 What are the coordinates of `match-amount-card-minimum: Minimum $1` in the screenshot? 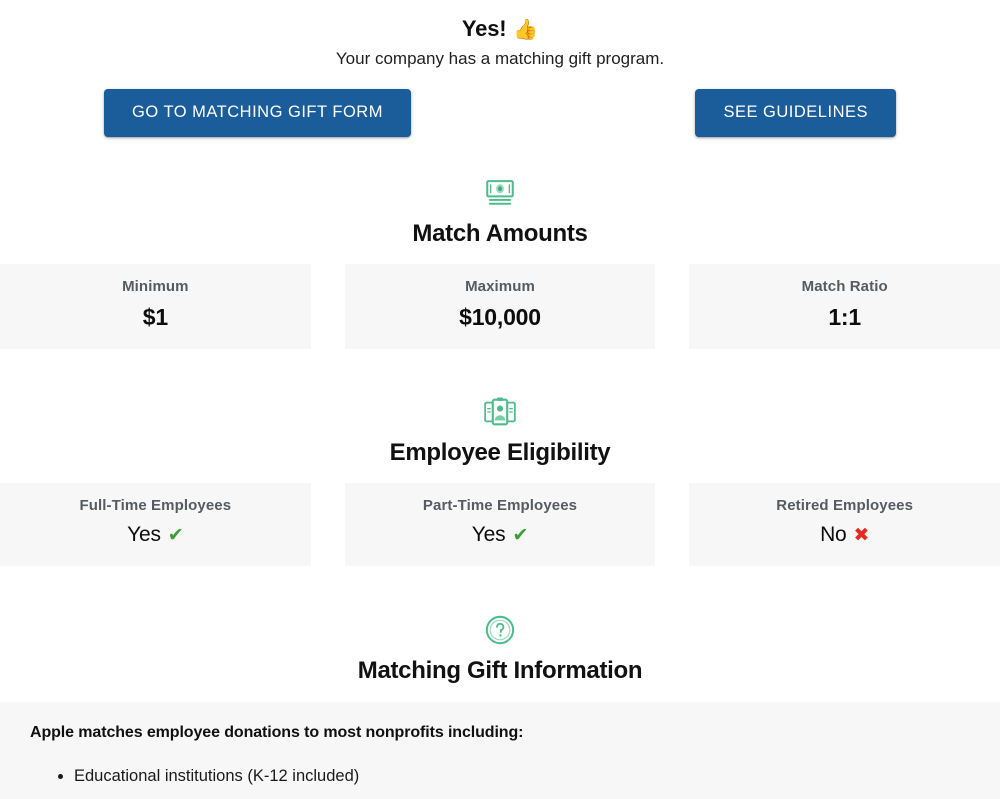 It's located at (155, 306).